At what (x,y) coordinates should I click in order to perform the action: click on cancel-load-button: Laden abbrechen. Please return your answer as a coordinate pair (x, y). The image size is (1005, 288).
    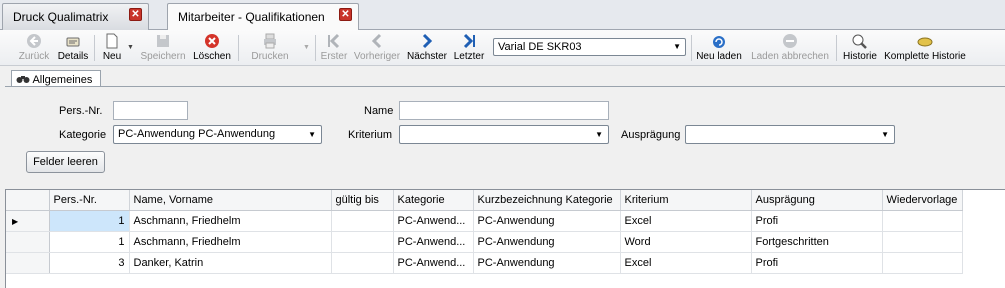
    Looking at the image, I should click on (790, 48).